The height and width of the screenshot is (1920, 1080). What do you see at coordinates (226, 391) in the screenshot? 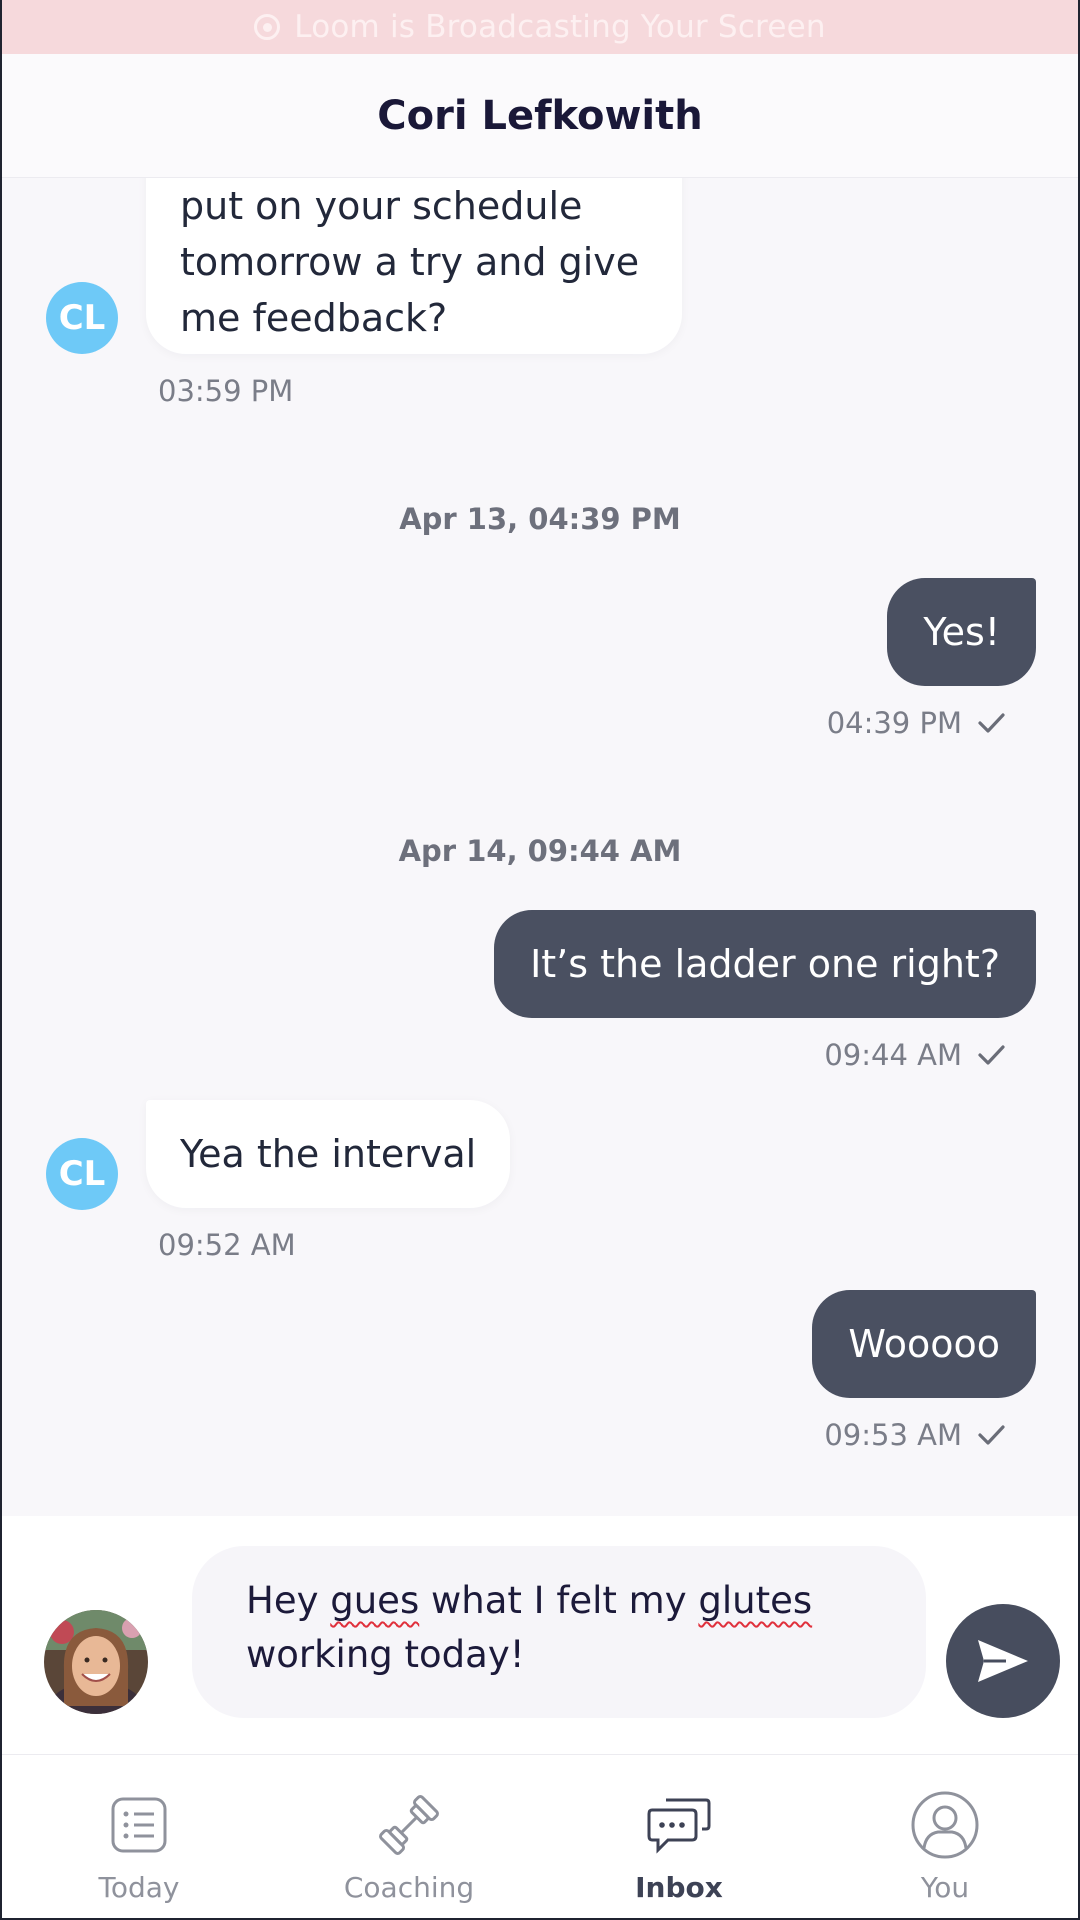
I see `message-time: 03:59 PM` at bounding box center [226, 391].